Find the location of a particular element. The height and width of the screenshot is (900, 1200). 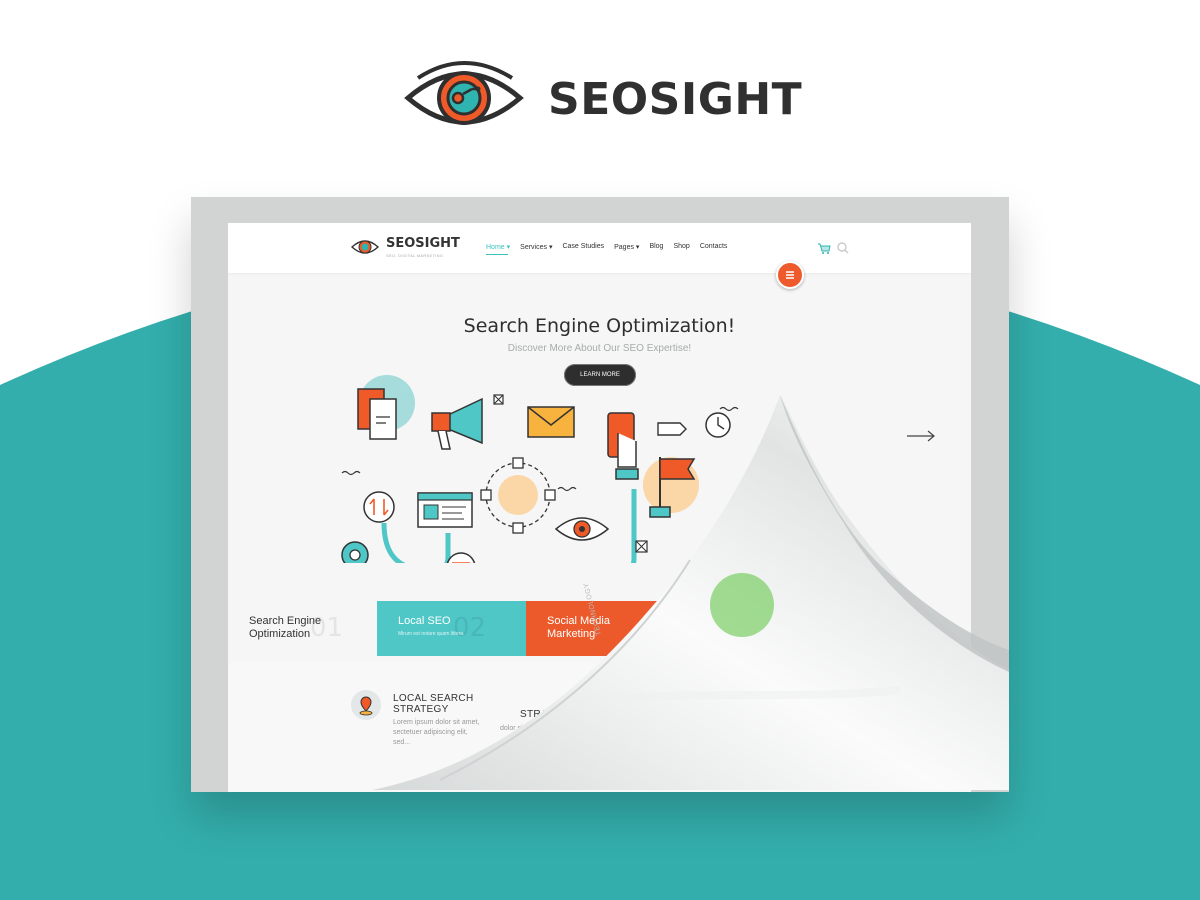

tab-number: 02 is located at coordinates (470, 628).